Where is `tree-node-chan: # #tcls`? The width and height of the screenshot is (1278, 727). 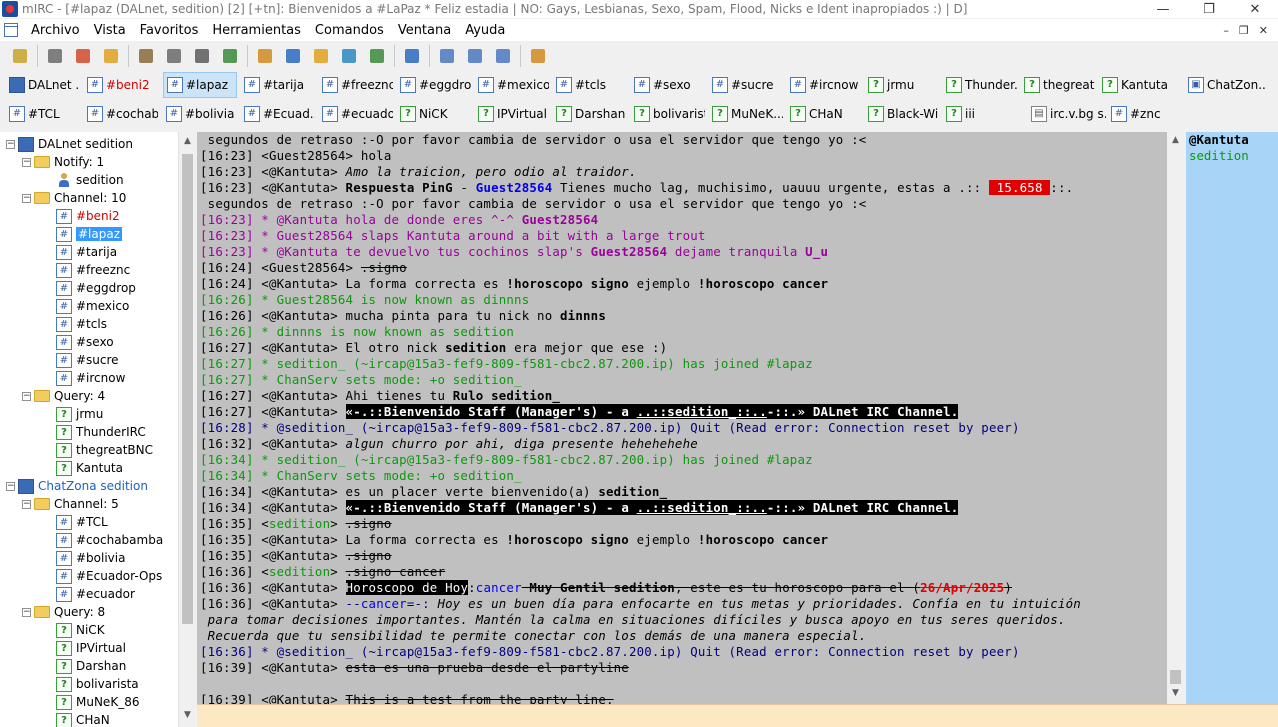 tree-node-chan: # #tcls is located at coordinates (81, 324).